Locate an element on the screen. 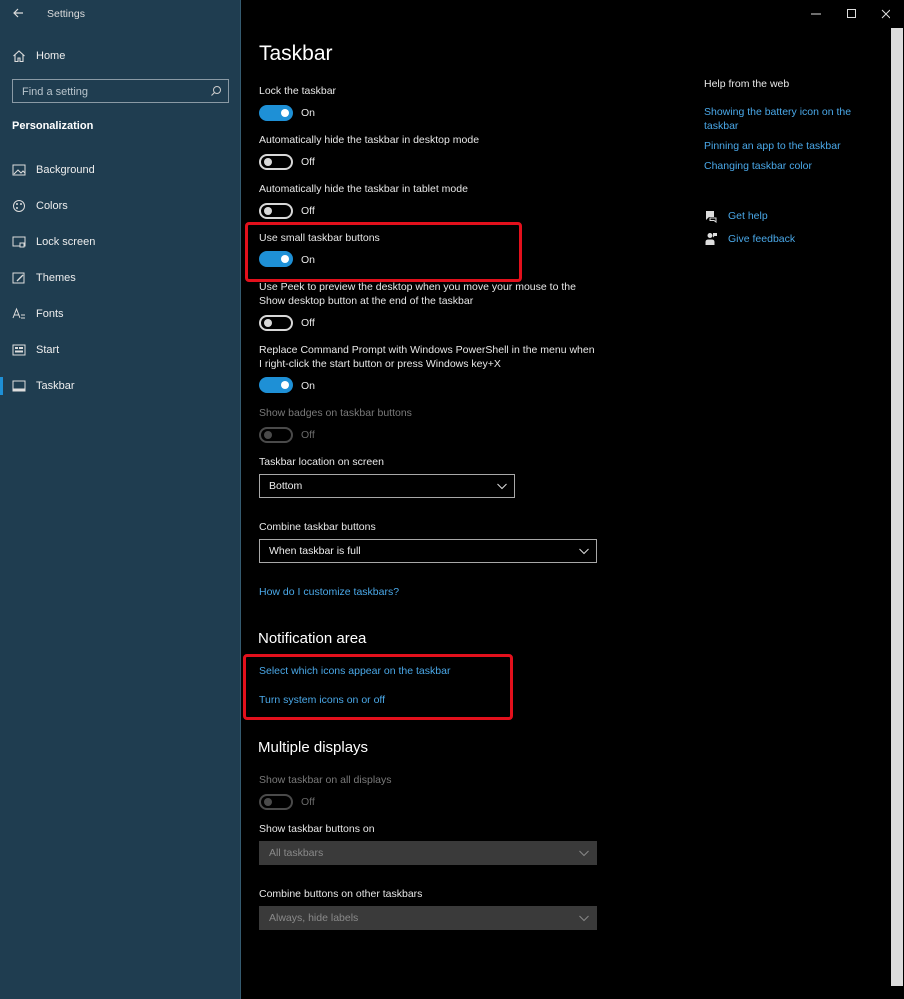 The image size is (904, 999). multiple-displays-heading: Multiple displays is located at coordinates (313, 747).